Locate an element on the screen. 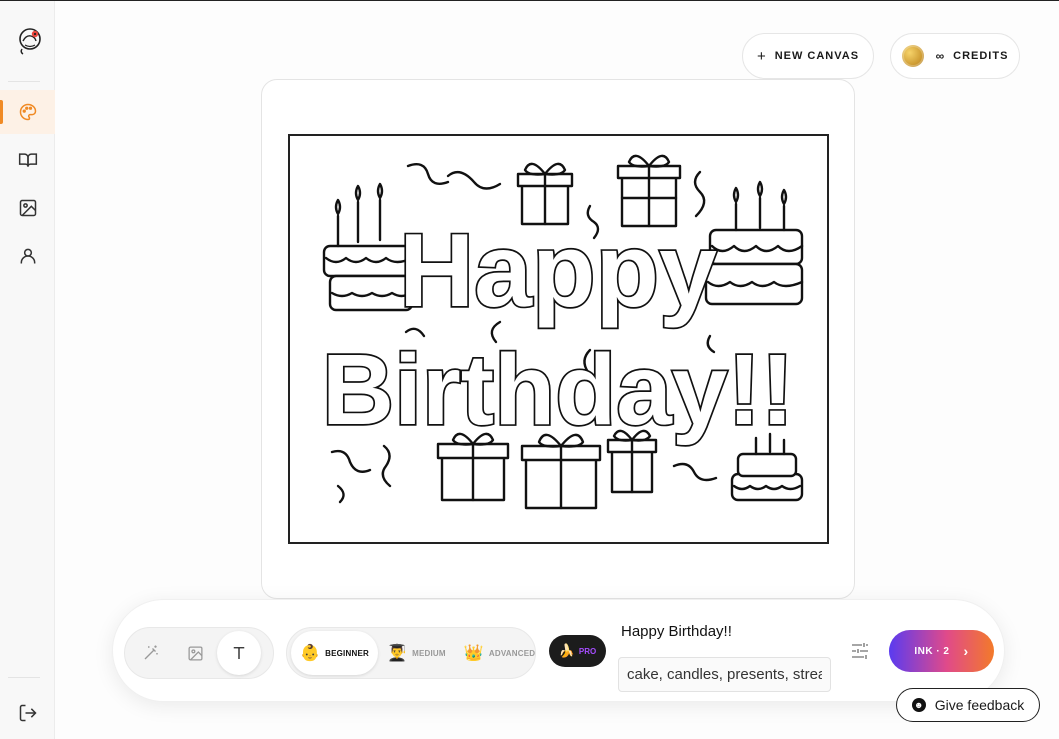 The width and height of the screenshot is (1059, 739). level-medium-label: MEDIUM is located at coordinates (429, 653).